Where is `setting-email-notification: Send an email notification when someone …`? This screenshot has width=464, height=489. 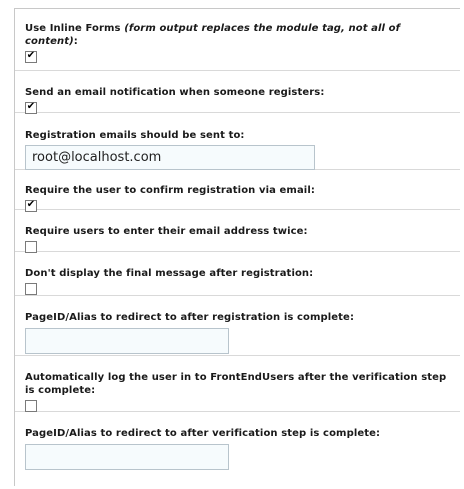
setting-email-notification: Send an email notification when someone … is located at coordinates (237, 92).